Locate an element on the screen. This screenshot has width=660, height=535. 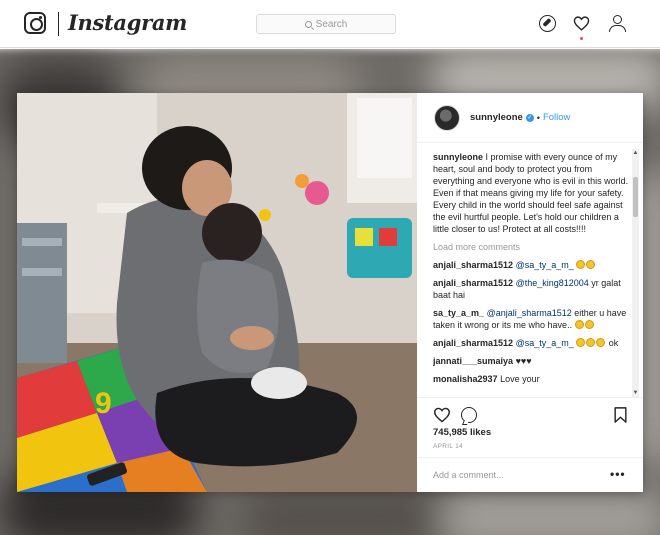
comments-scrollbar: ▲ ▼ is located at coordinates (635, 273).